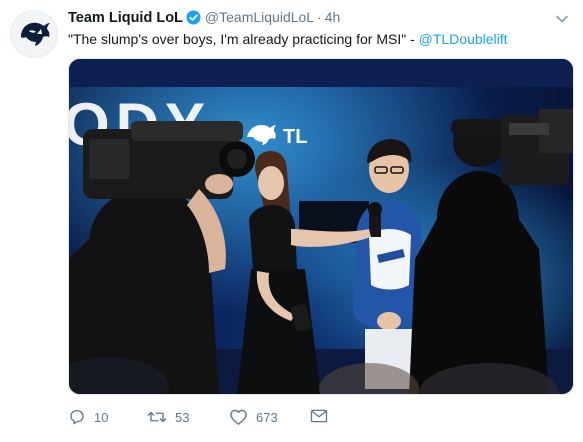  Describe the element at coordinates (267, 417) in the screenshot. I see `like-count: 673` at that location.